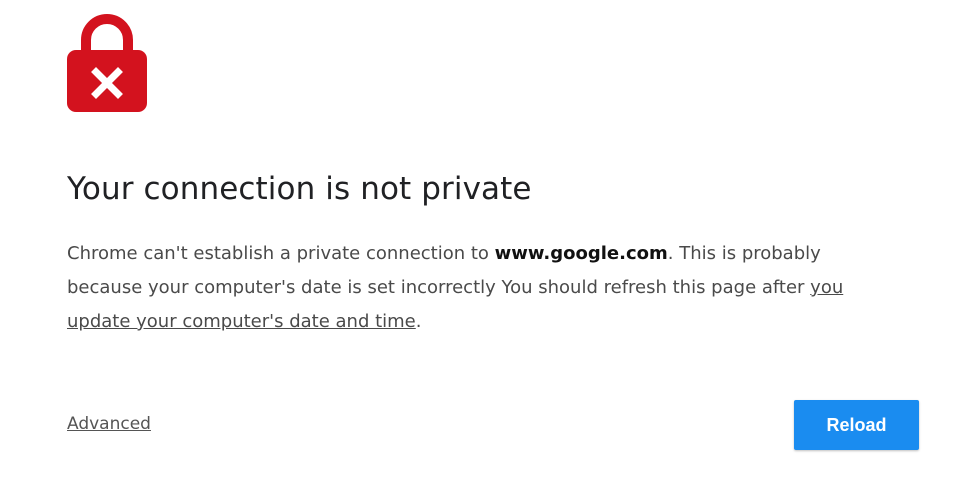  Describe the element at coordinates (299, 189) in the screenshot. I see `page-title: Your connection is not private` at that location.